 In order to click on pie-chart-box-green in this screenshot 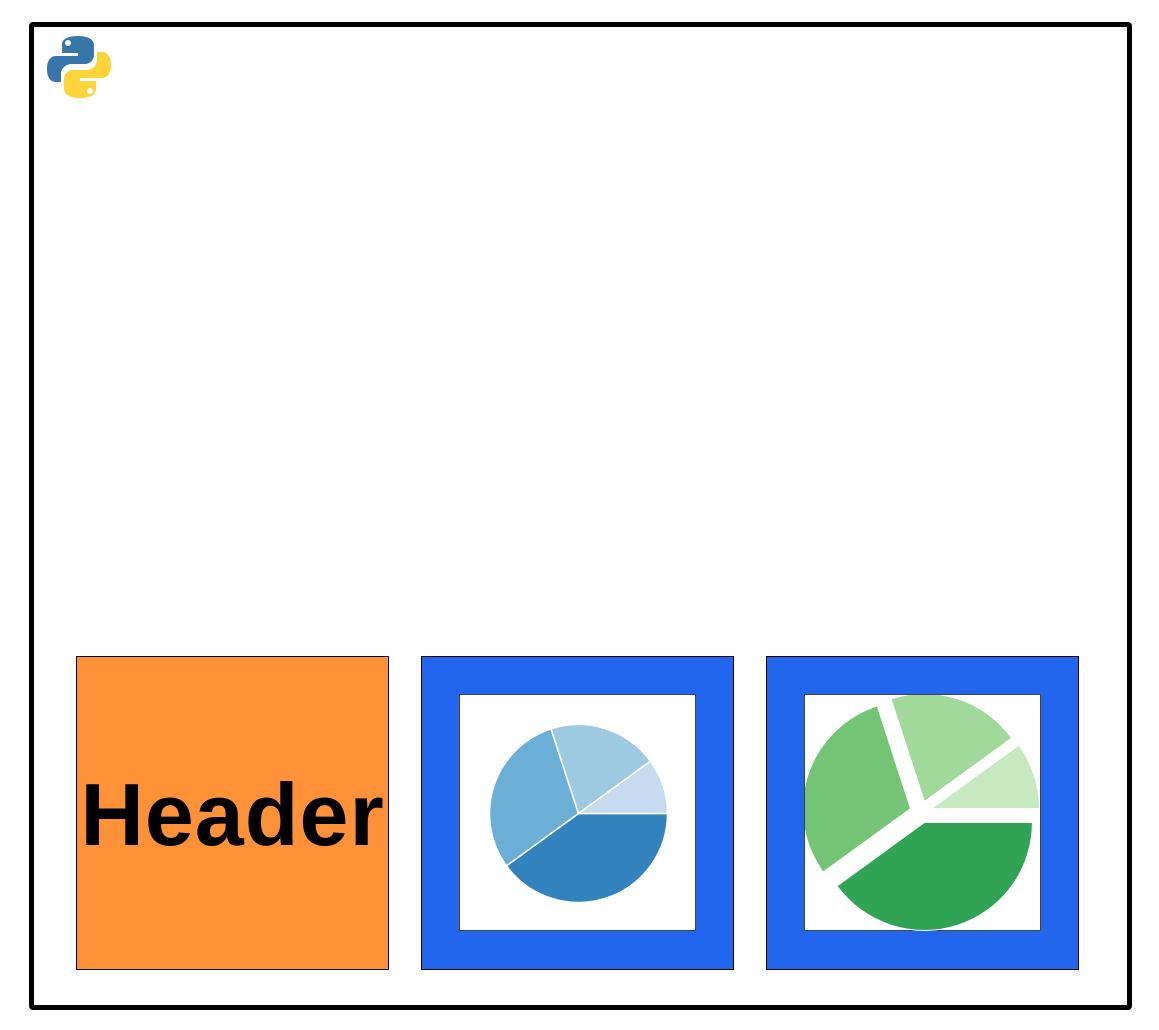, I will do `click(922, 812)`.